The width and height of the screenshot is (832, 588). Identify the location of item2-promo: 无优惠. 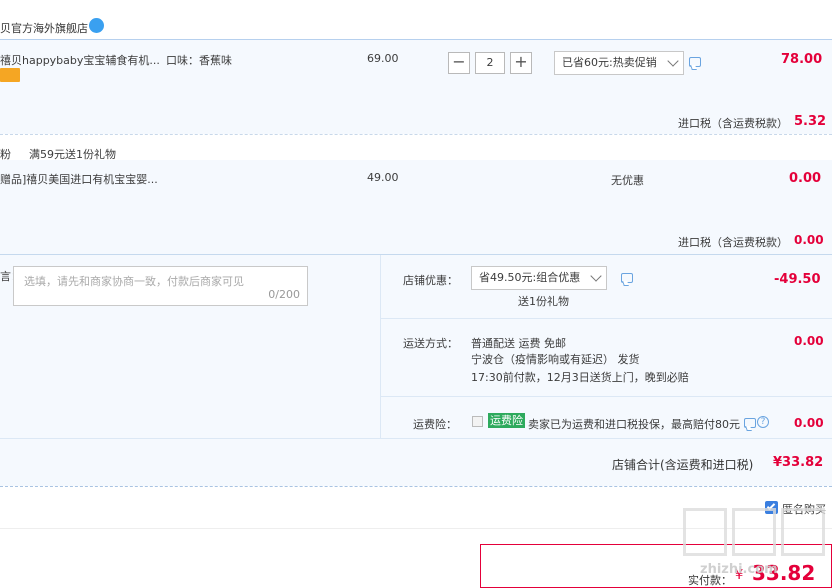
(627, 180).